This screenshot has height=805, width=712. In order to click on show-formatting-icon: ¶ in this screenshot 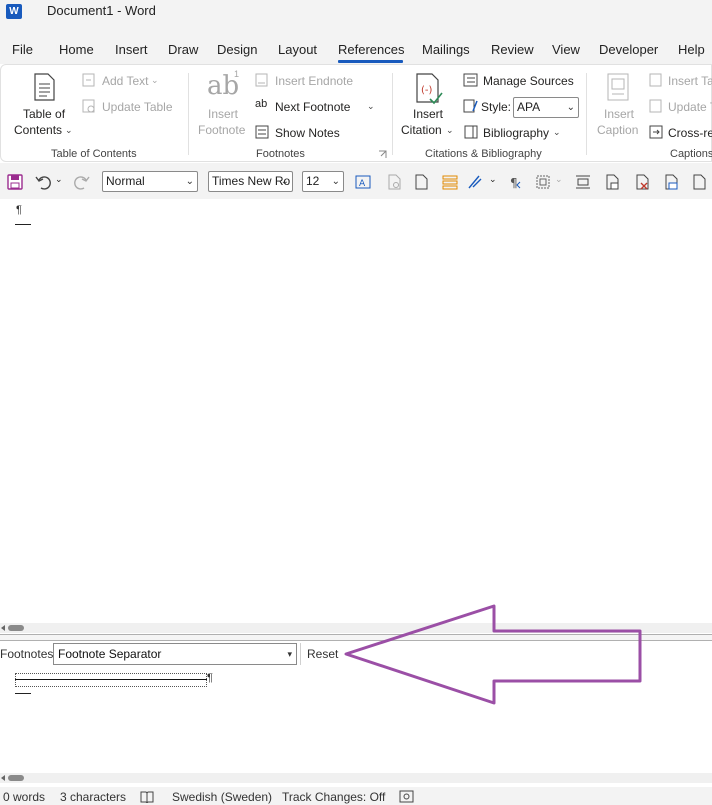, I will do `click(517, 182)`.